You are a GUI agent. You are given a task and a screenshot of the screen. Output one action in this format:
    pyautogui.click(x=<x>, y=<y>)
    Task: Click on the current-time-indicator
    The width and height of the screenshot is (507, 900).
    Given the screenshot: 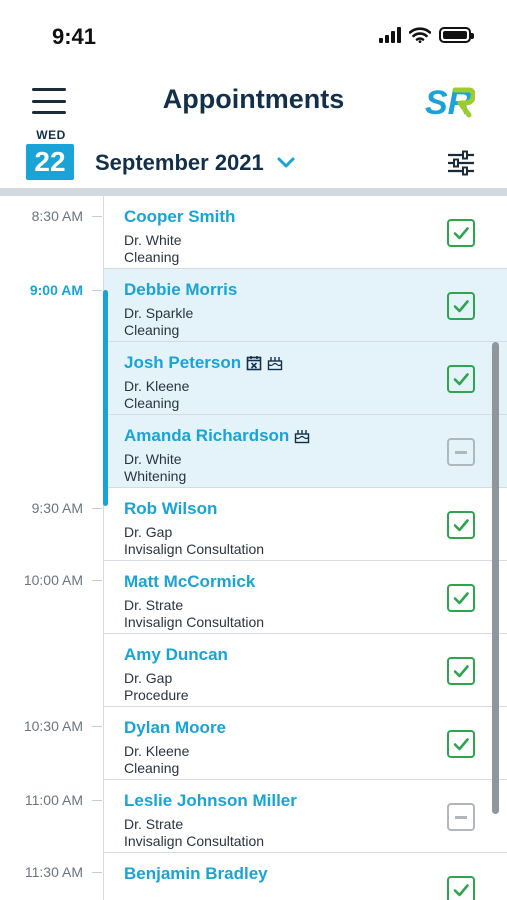 What is the action you would take?
    pyautogui.click(x=105, y=398)
    